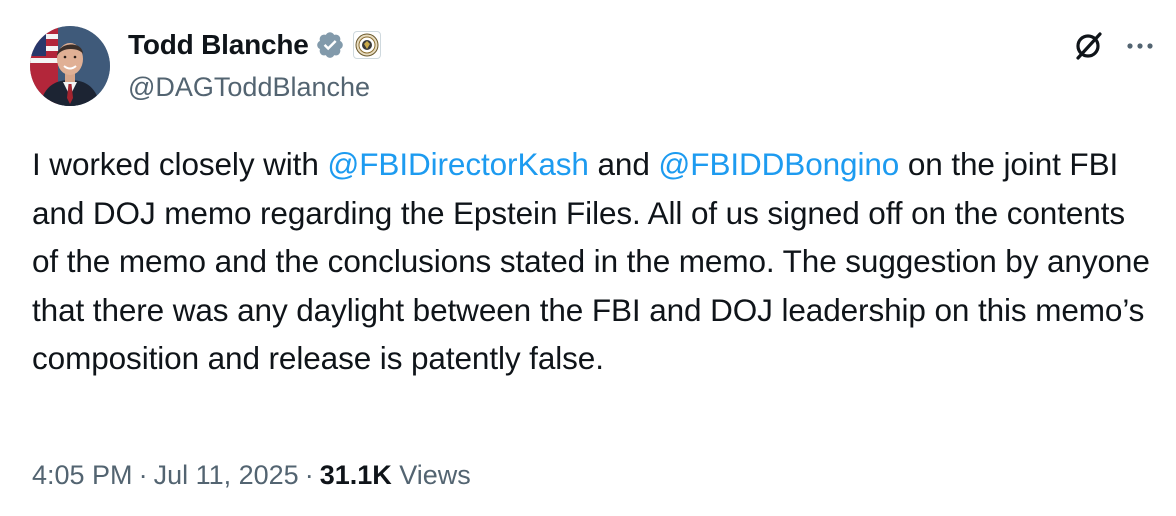 Image resolution: width=1176 pixels, height=516 pixels. What do you see at coordinates (435, 475) in the screenshot?
I see `views-label: Views` at bounding box center [435, 475].